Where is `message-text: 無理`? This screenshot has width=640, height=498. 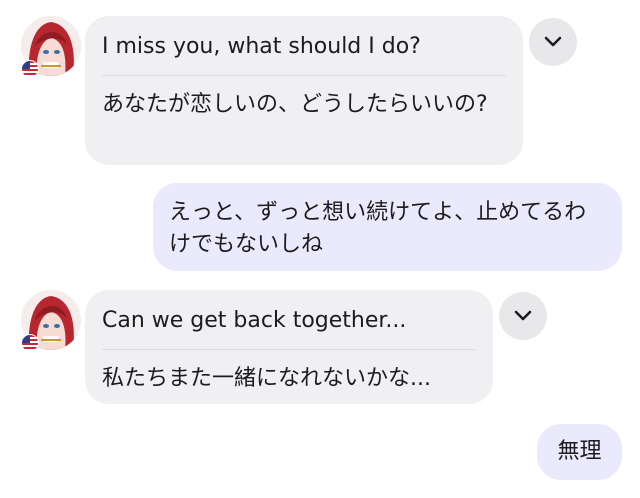
message-text: 無理 is located at coordinates (579, 451).